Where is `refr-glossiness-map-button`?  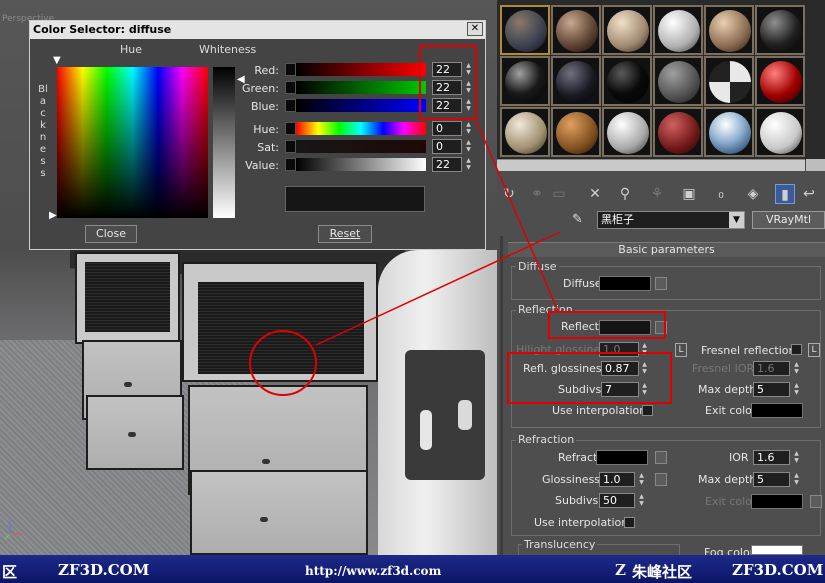
refr-glossiness-map-button is located at coordinates (661, 479).